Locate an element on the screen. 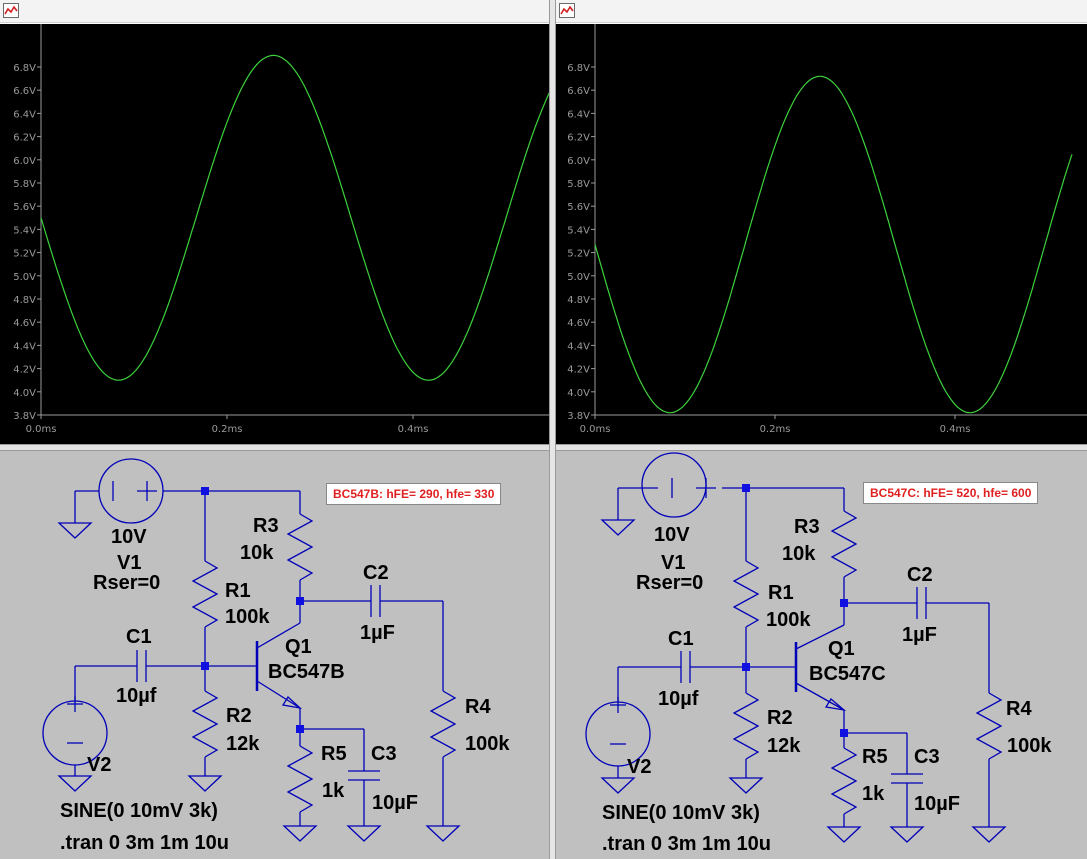  c1-name-label: C1 is located at coordinates (681, 639).